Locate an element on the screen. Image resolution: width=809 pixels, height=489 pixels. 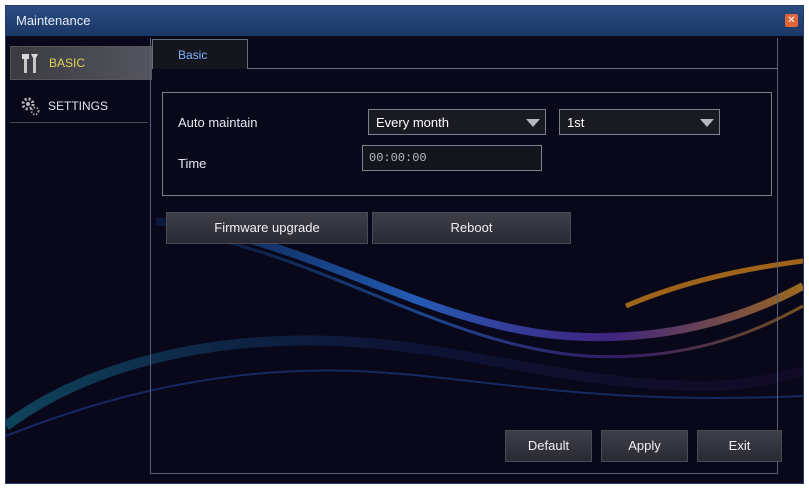
day-value: 1st is located at coordinates (576, 122).